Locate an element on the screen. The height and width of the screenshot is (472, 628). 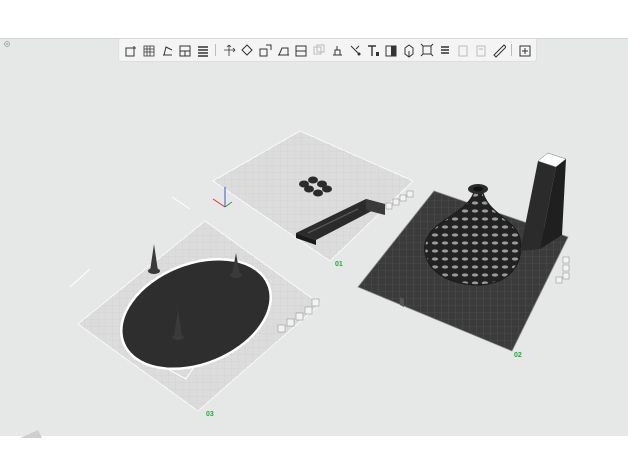
plate-01-label: 01 is located at coordinates (339, 264).